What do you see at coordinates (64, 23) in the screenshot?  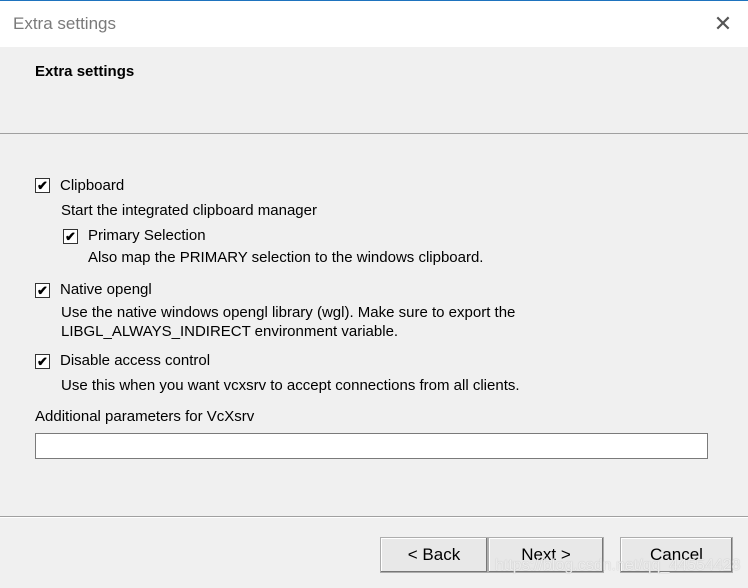 I see `window-title: Extra settings` at bounding box center [64, 23].